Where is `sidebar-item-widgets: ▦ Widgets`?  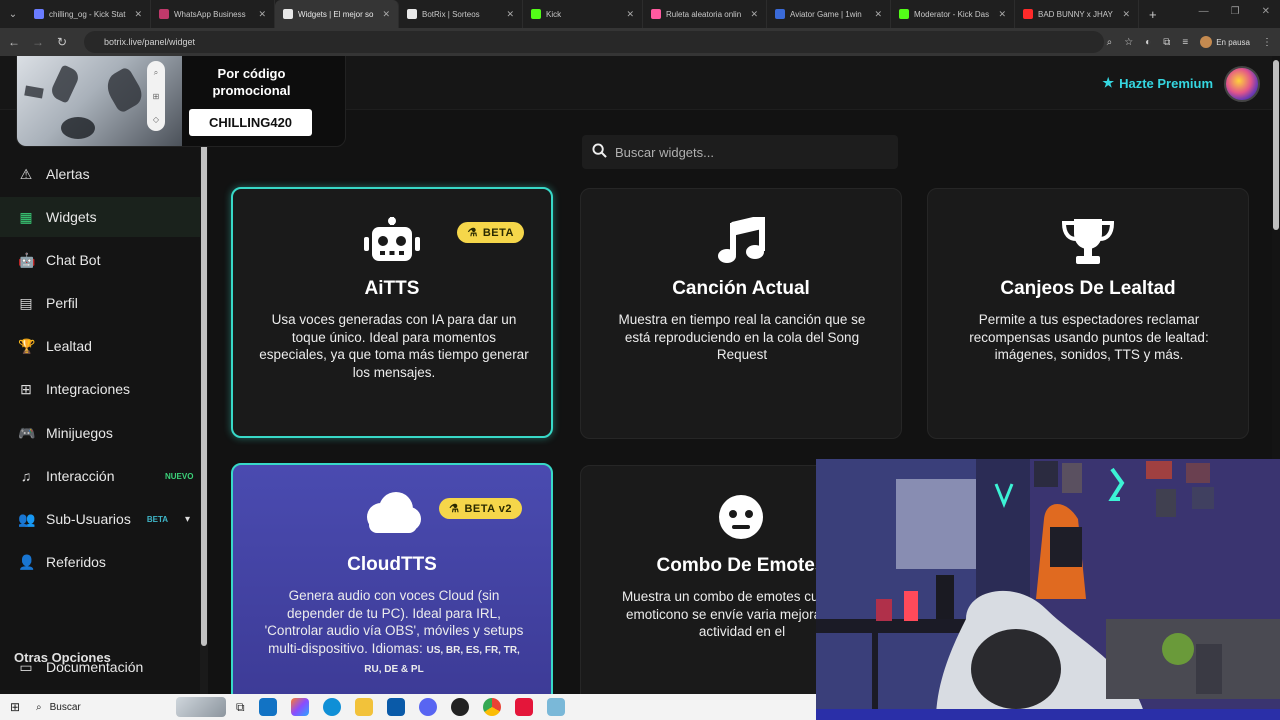
sidebar-item-widgets: ▦ Widgets is located at coordinates (100, 217).